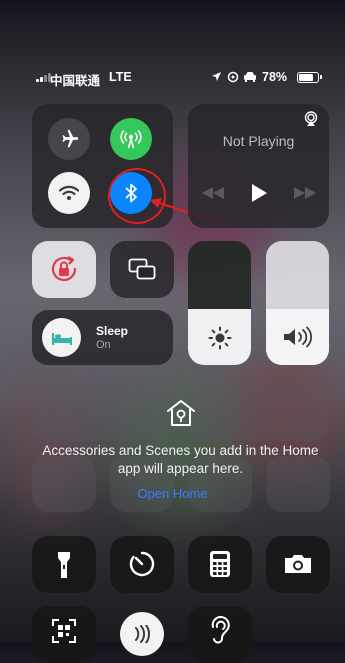 The width and height of the screenshot is (345, 663). I want to click on volume-icon, so click(298, 337).